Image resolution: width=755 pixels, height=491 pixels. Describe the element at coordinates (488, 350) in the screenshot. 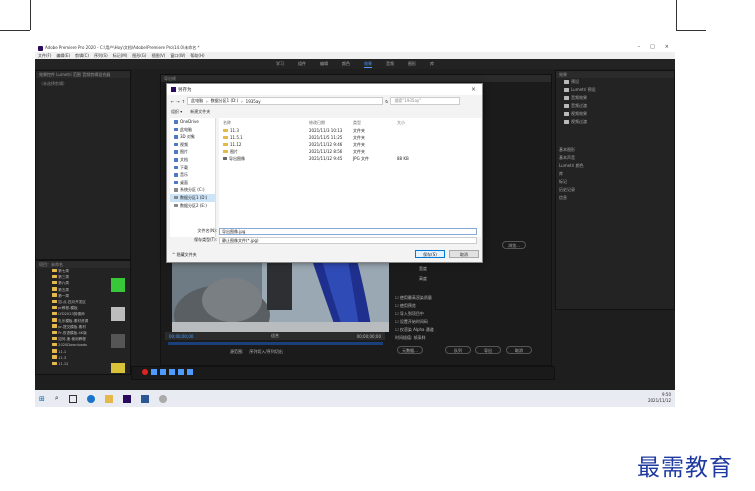

I see `export-button: 导出` at that location.